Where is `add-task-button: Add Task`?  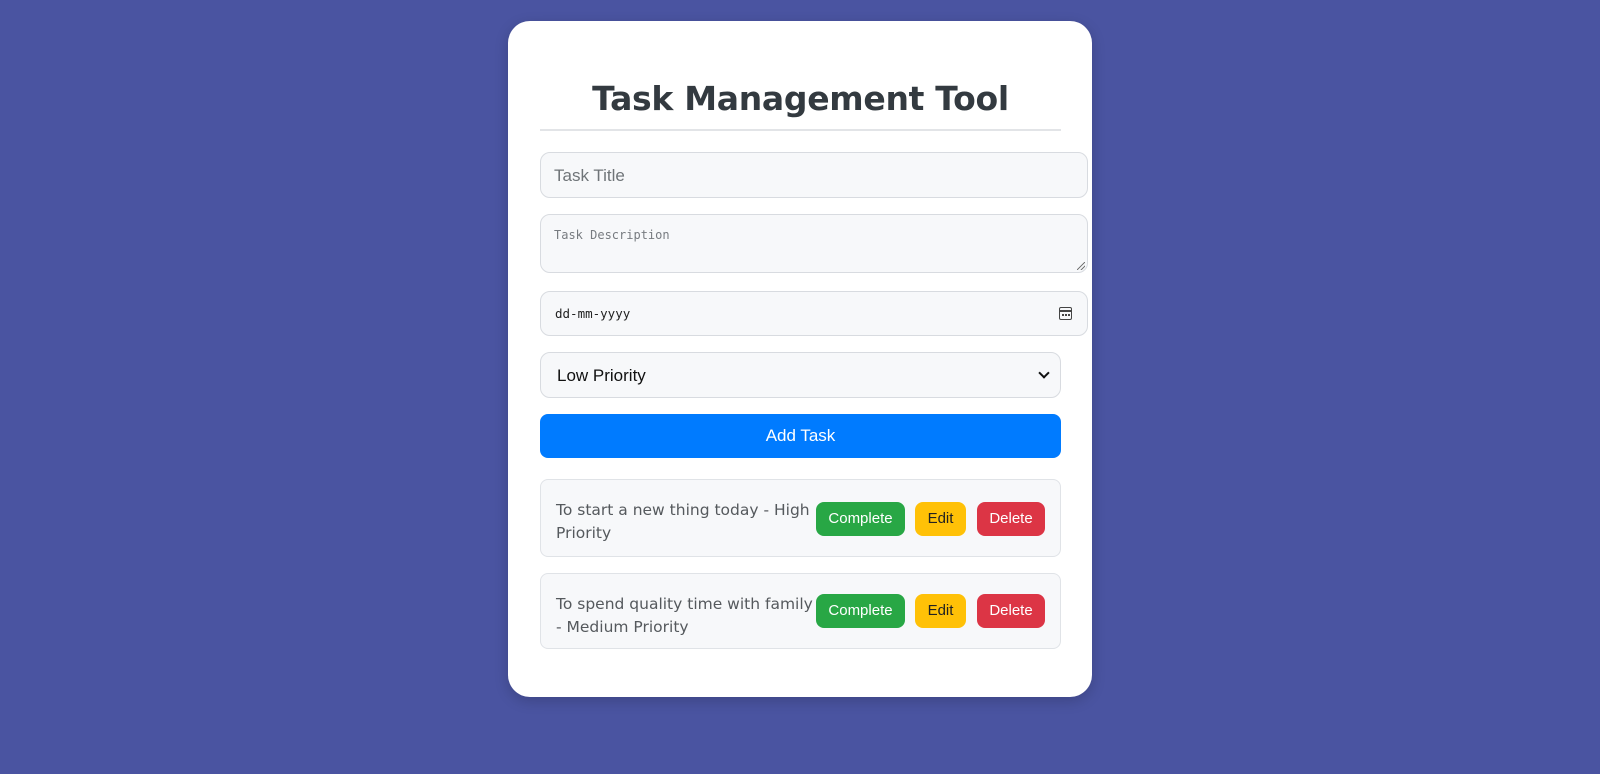
add-task-button: Add Task is located at coordinates (800, 436).